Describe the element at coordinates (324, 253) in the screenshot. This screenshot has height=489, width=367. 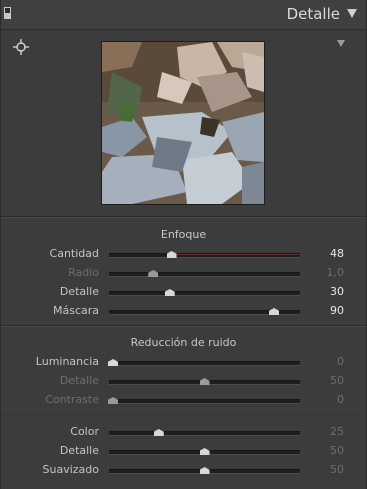
I see `sharpening-cantidad-value: 48` at that location.